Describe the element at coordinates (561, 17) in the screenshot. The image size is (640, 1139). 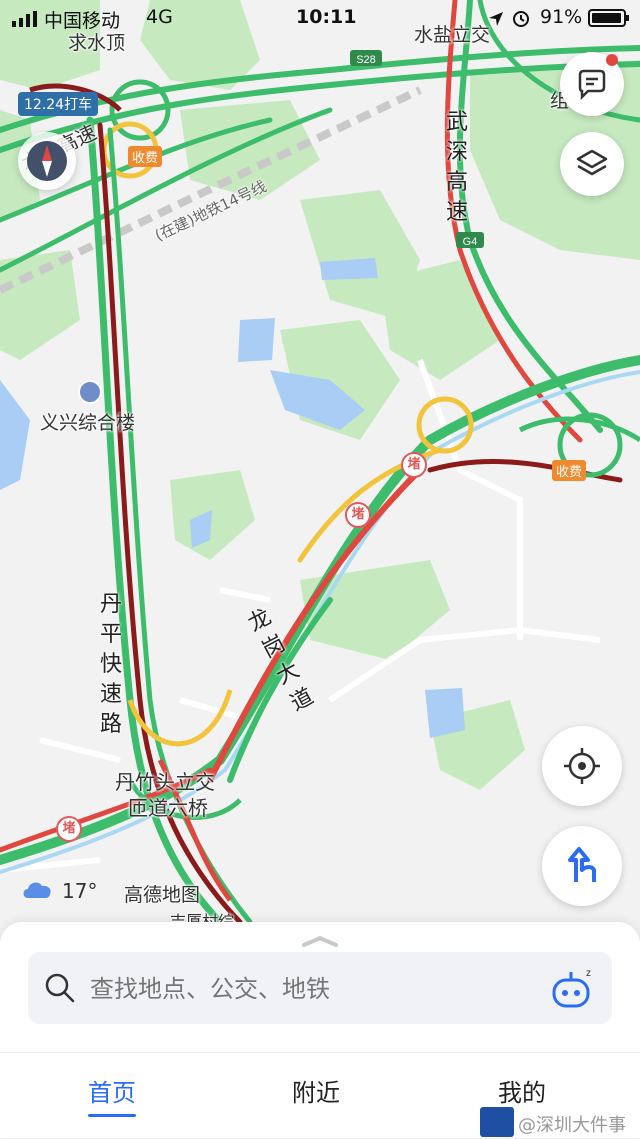
I see `battery-percent: 91%` at that location.